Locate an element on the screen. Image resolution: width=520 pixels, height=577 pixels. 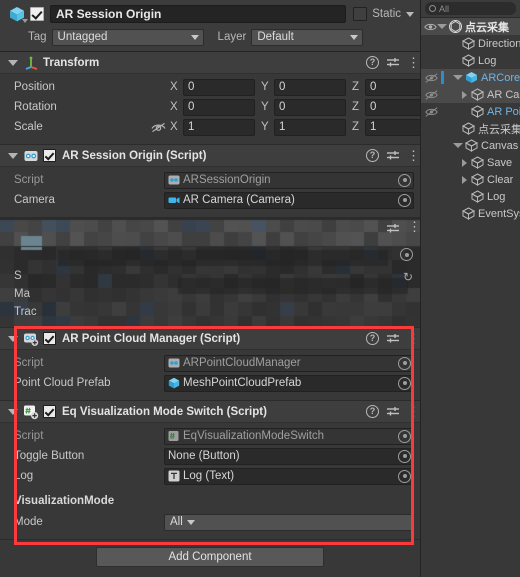
blurred-object-picker-icon is located at coordinates (406, 254).